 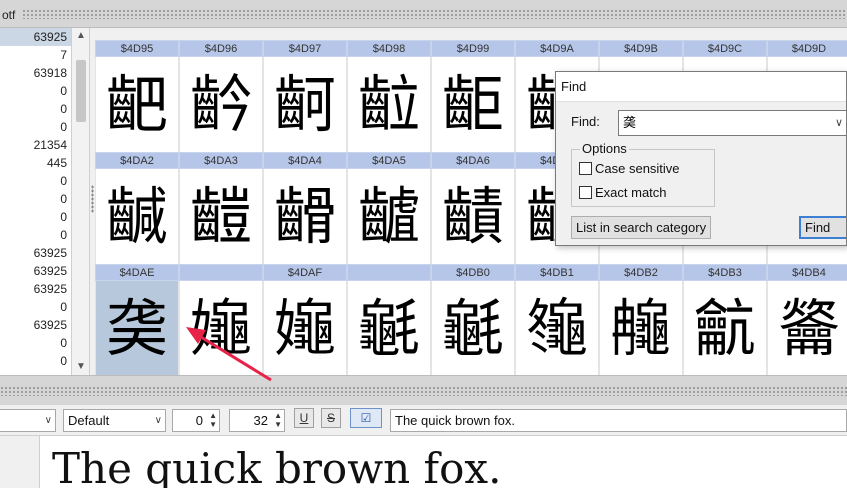 What do you see at coordinates (557, 48) in the screenshot?
I see `glyph-code-header: $4D9A` at bounding box center [557, 48].